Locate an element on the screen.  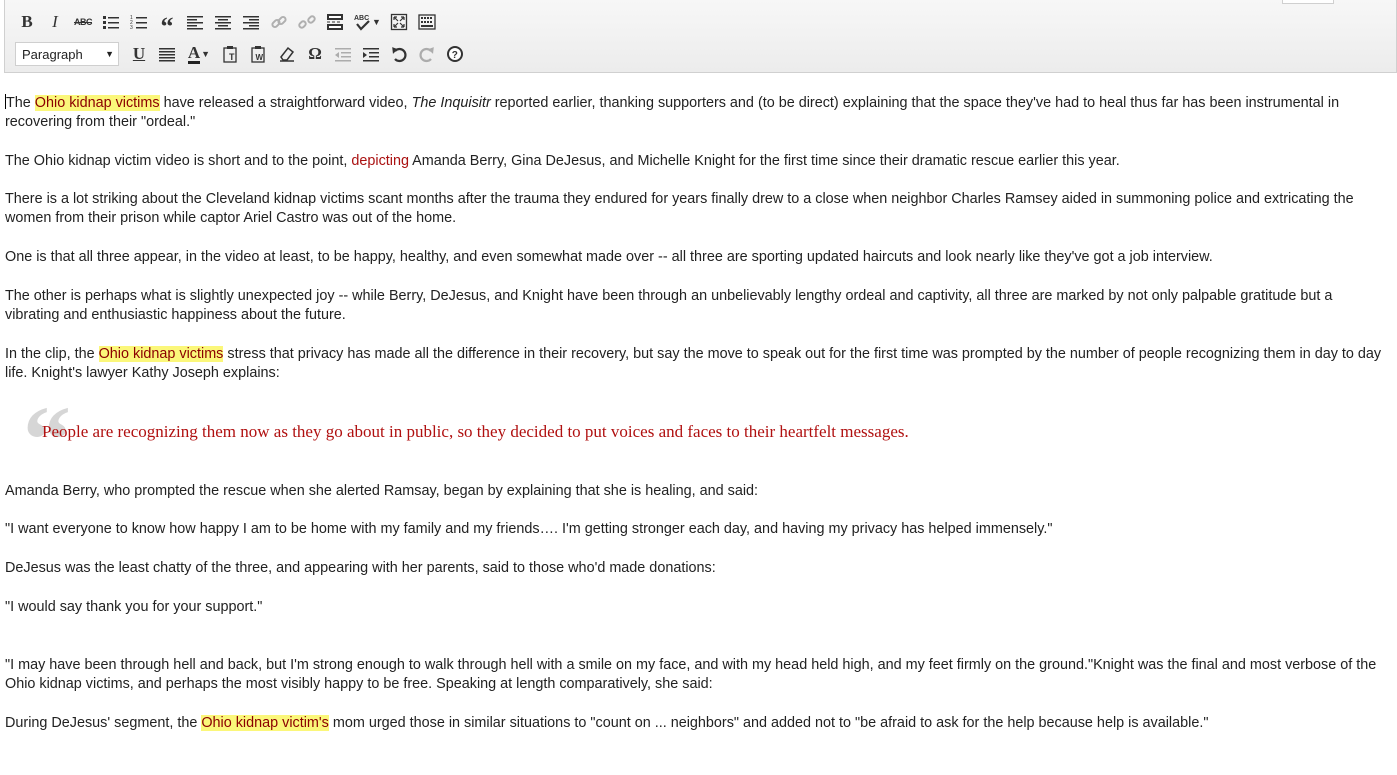
paste-text-button: T is located at coordinates (231, 54).